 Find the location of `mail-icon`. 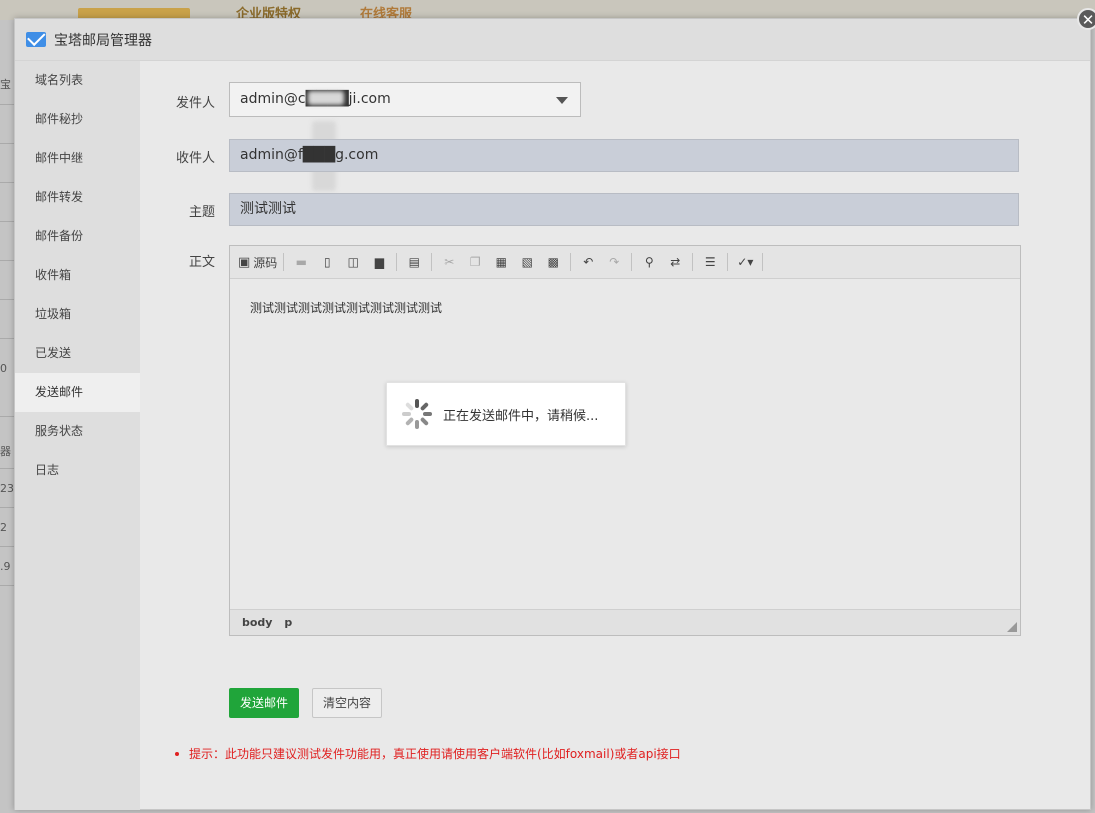

mail-icon is located at coordinates (36, 39).